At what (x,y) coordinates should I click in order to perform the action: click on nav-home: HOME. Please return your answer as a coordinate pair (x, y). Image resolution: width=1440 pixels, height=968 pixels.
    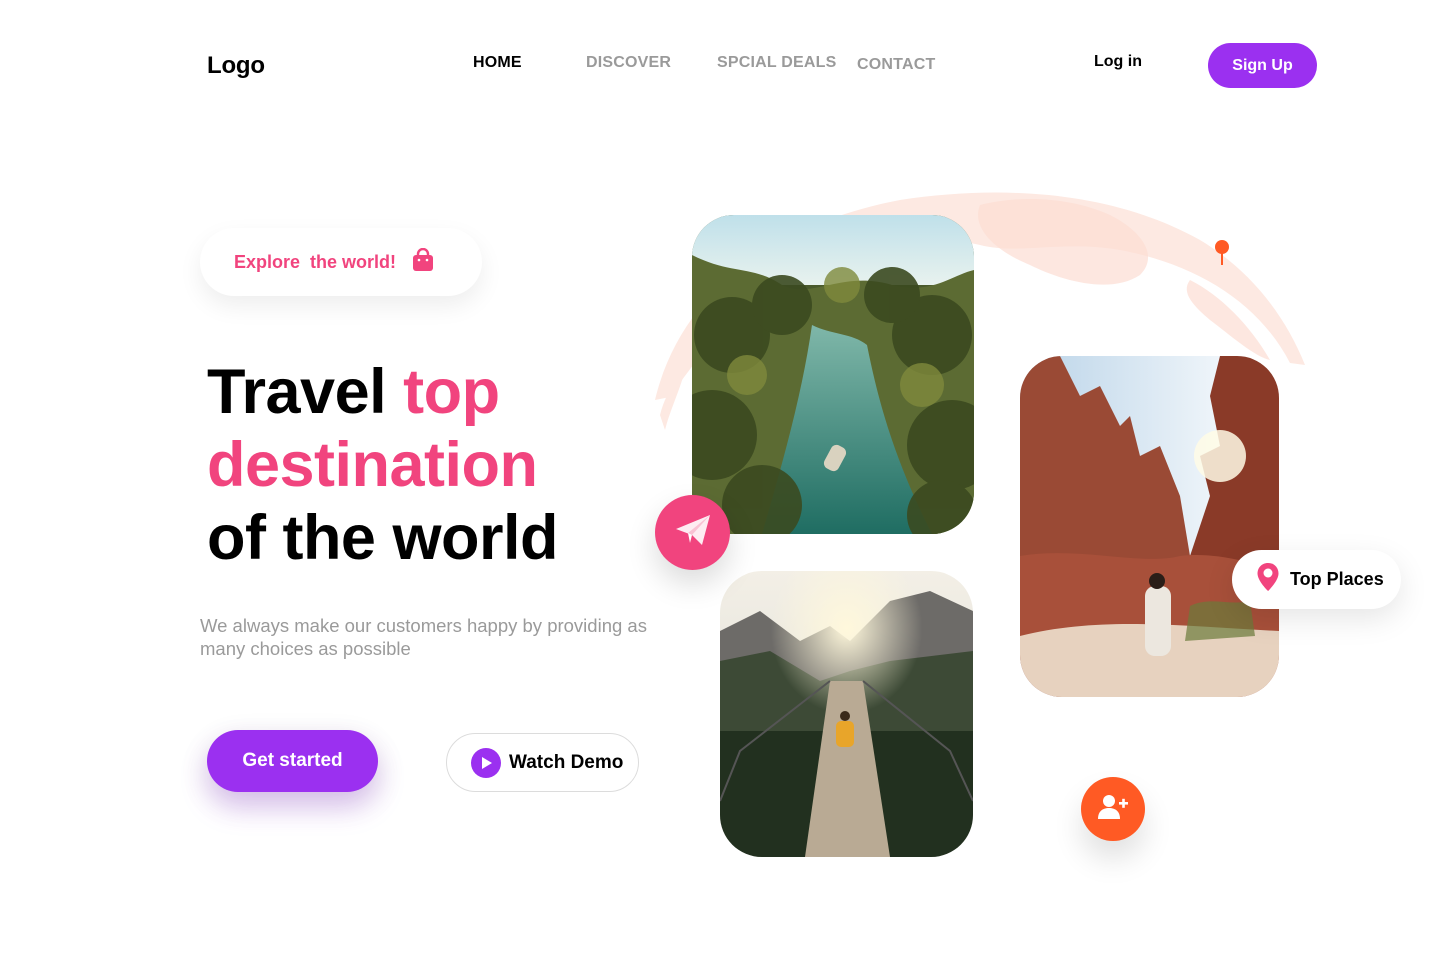
    Looking at the image, I should click on (497, 63).